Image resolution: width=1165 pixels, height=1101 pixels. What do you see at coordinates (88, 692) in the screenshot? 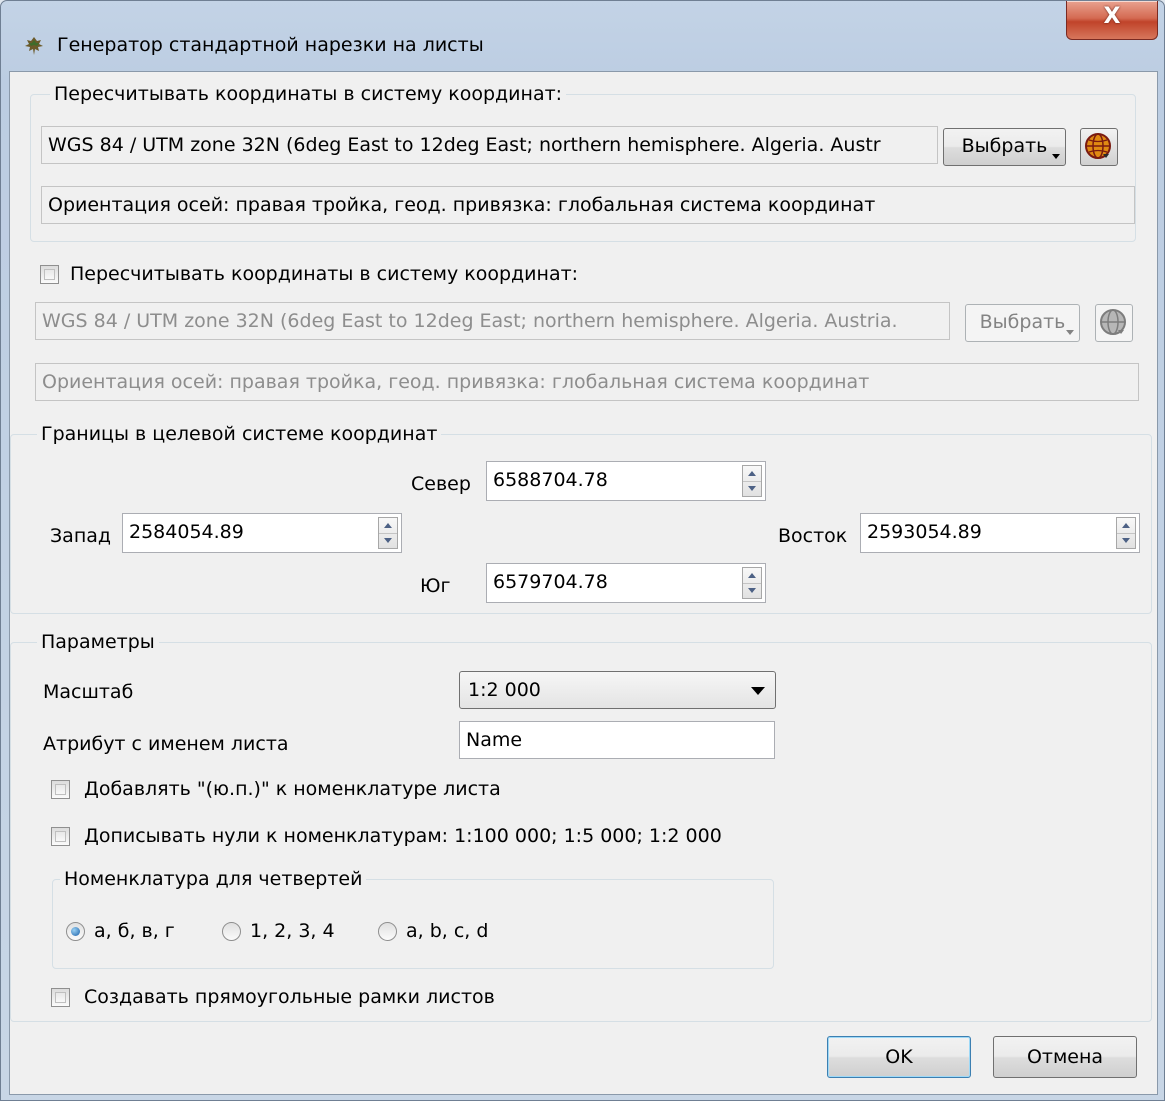
I see `scale-label: Масштаб` at bounding box center [88, 692].